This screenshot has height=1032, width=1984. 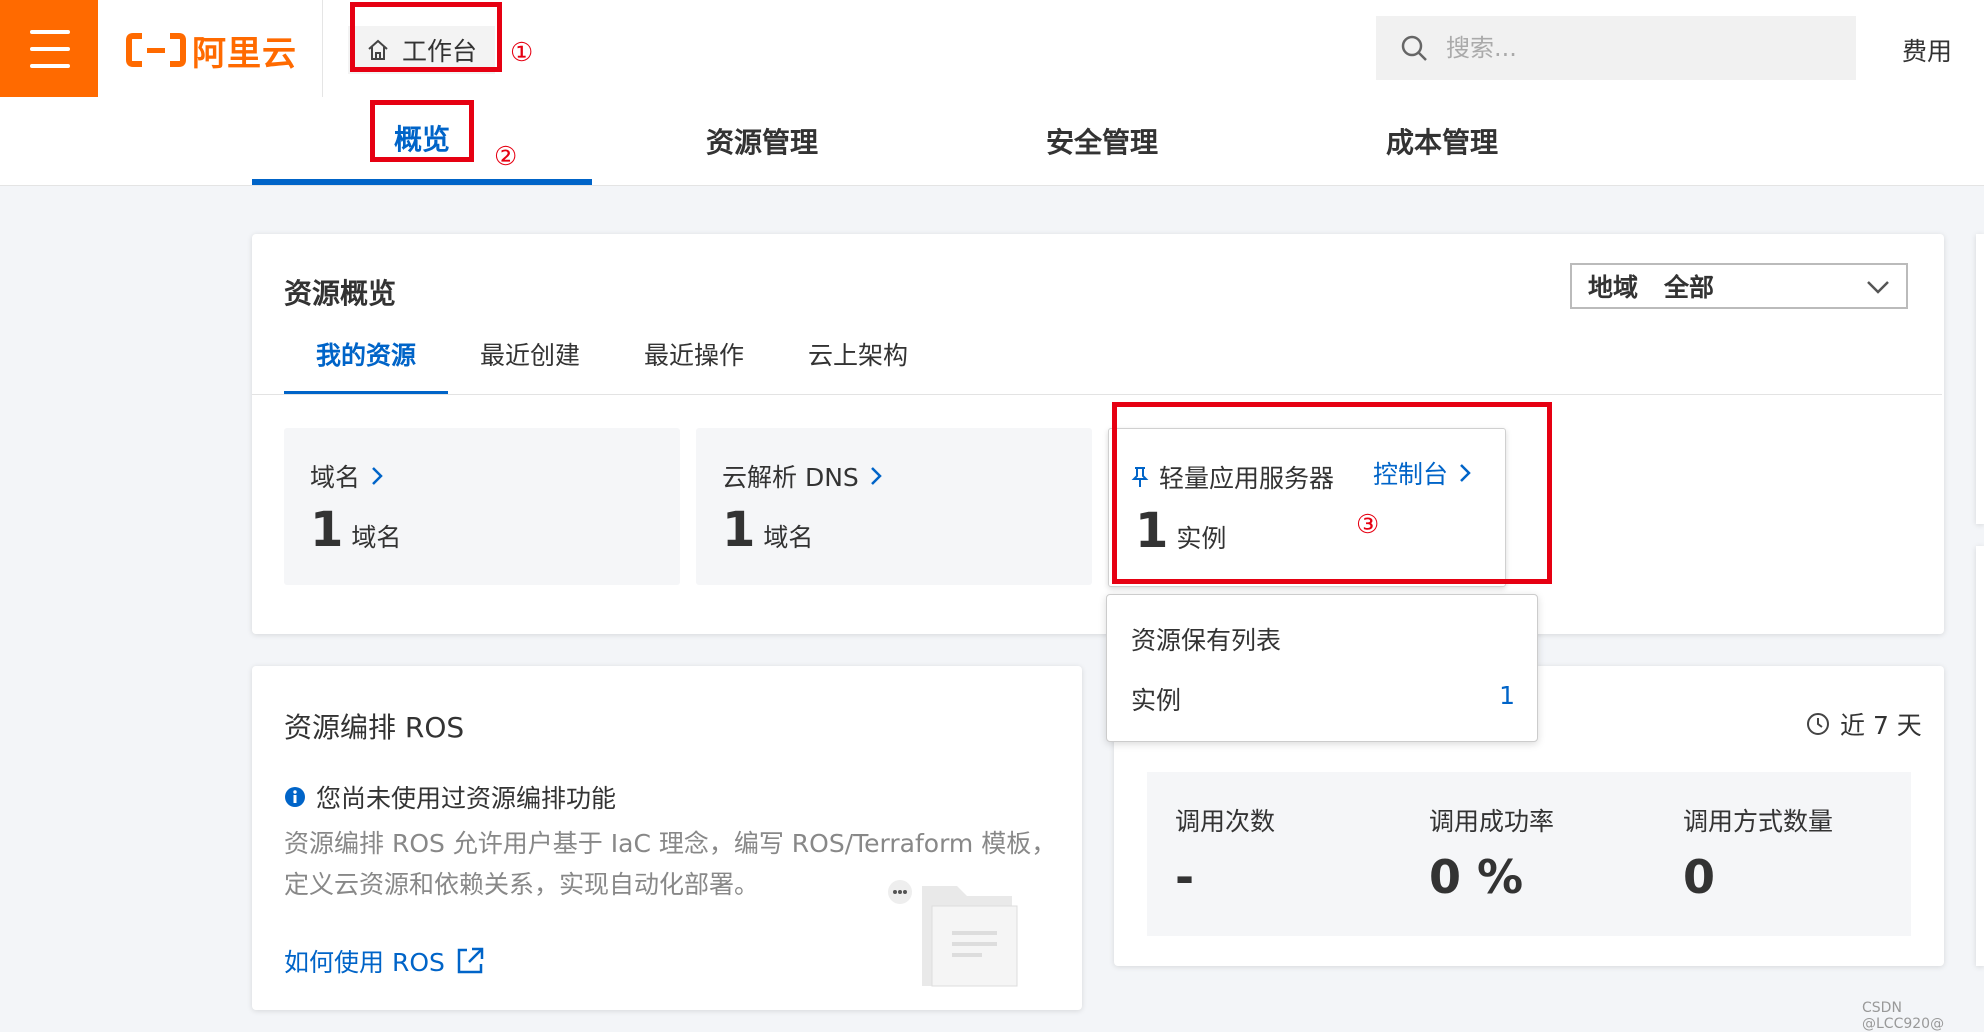 I want to click on clock-icon, so click(x=1818, y=724).